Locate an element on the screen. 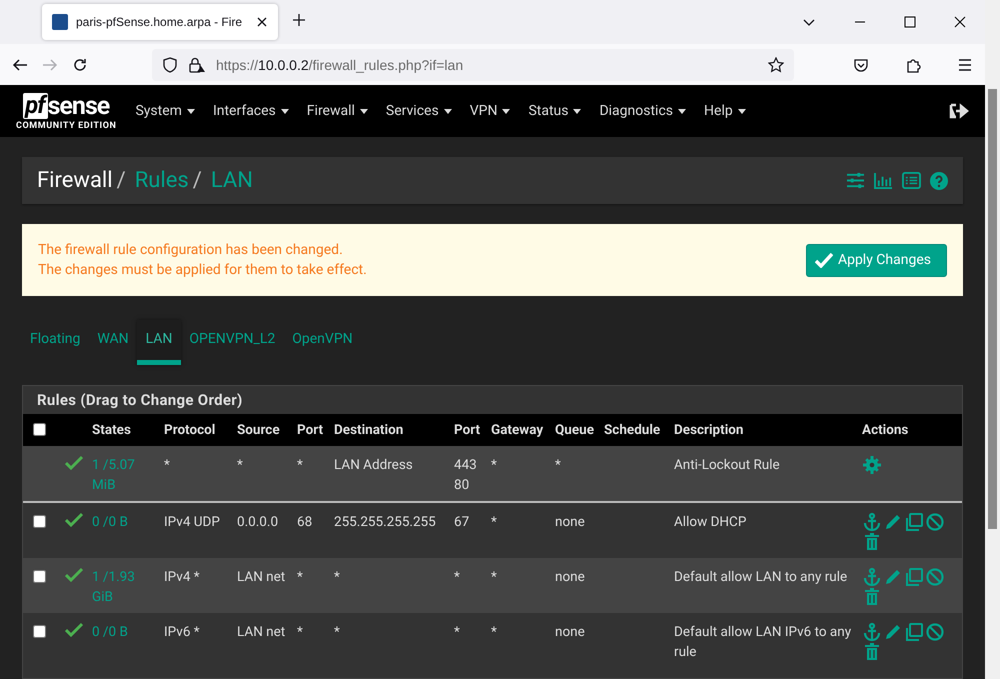 The width and height of the screenshot is (1000, 679). interface-tab: Floating is located at coordinates (55, 342).